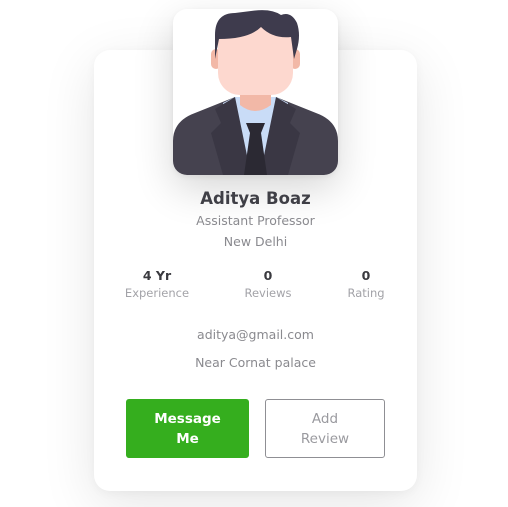 Image resolution: width=508 pixels, height=507 pixels. What do you see at coordinates (255, 334) in the screenshot?
I see `profile-email: aditya@gmail.com` at bounding box center [255, 334].